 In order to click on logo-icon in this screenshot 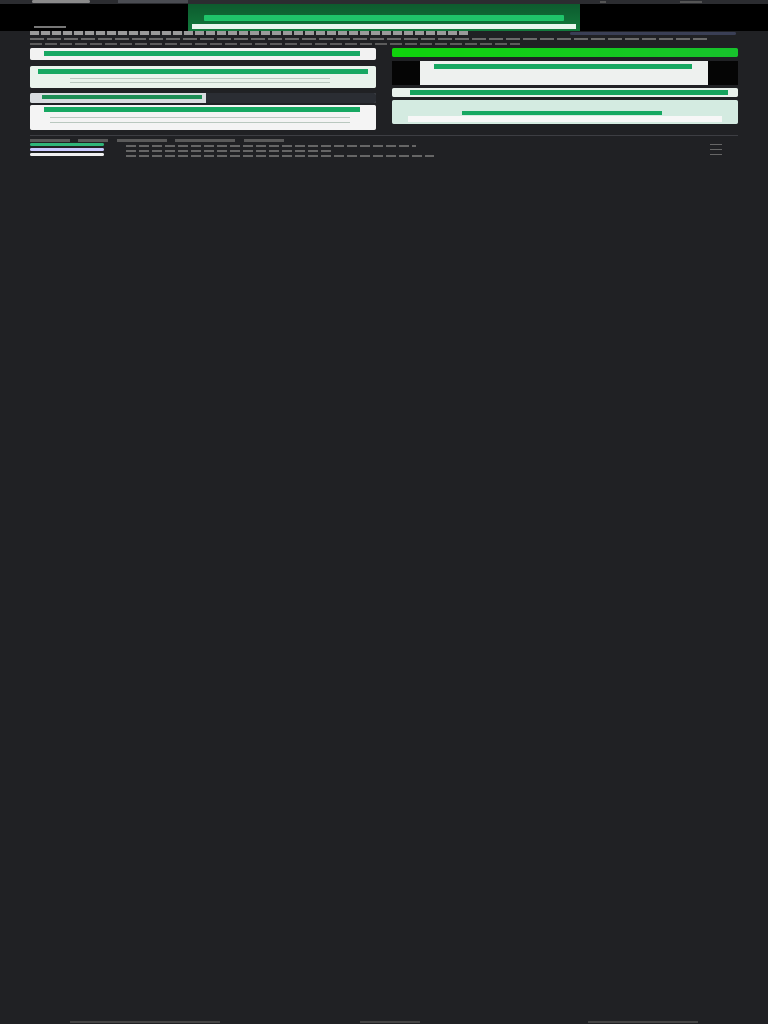, I will do `click(61, 1)`.